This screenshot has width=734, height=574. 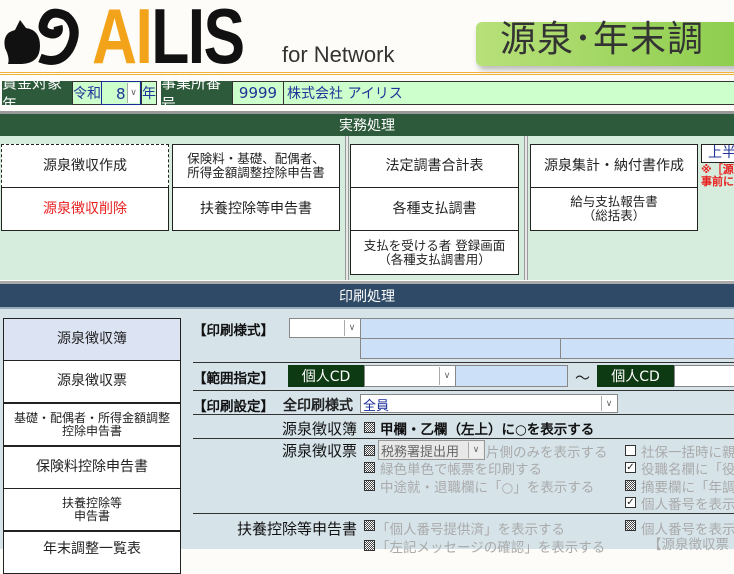 I want to click on range-from-label: 個人CD, so click(x=326, y=376).